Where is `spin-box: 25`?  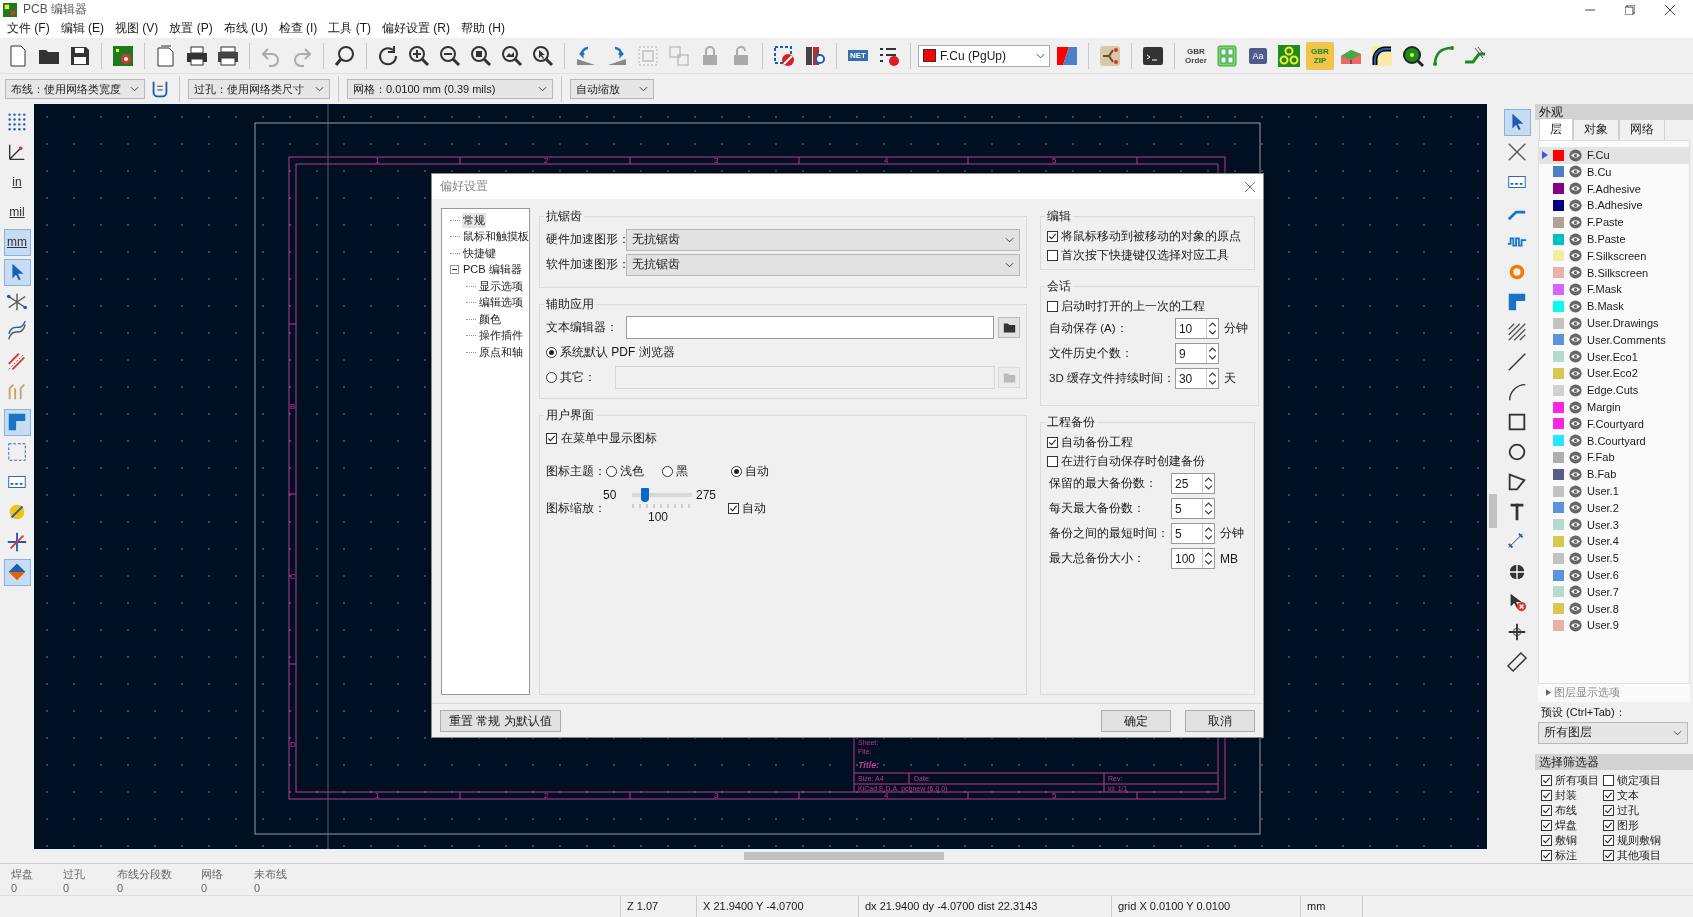
spin-box: 25 is located at coordinates (1193, 483).